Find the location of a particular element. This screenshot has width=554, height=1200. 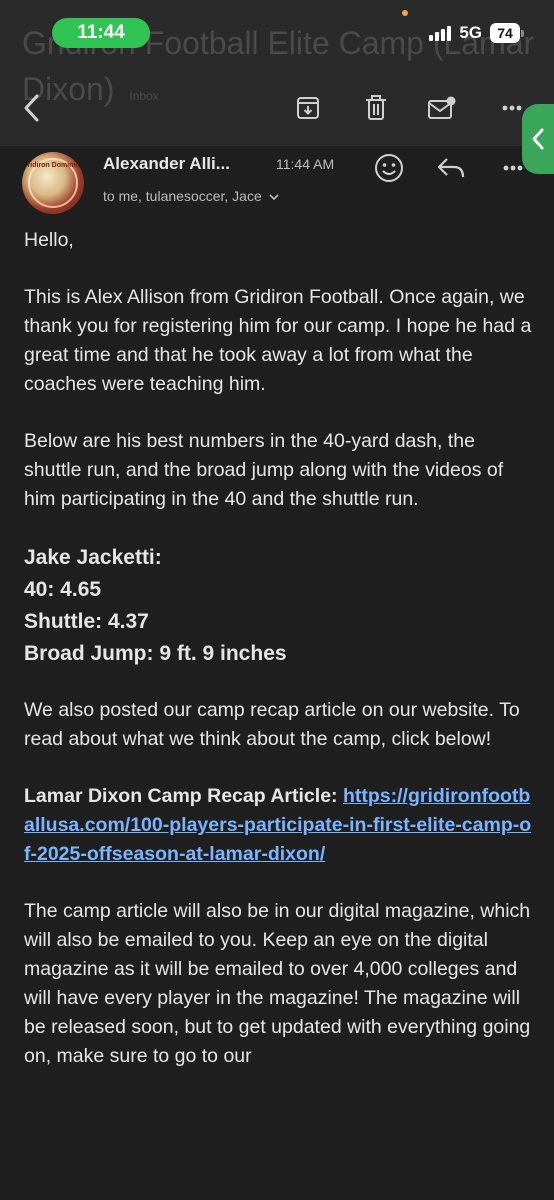

privacy-indicator is located at coordinates (405, 13).